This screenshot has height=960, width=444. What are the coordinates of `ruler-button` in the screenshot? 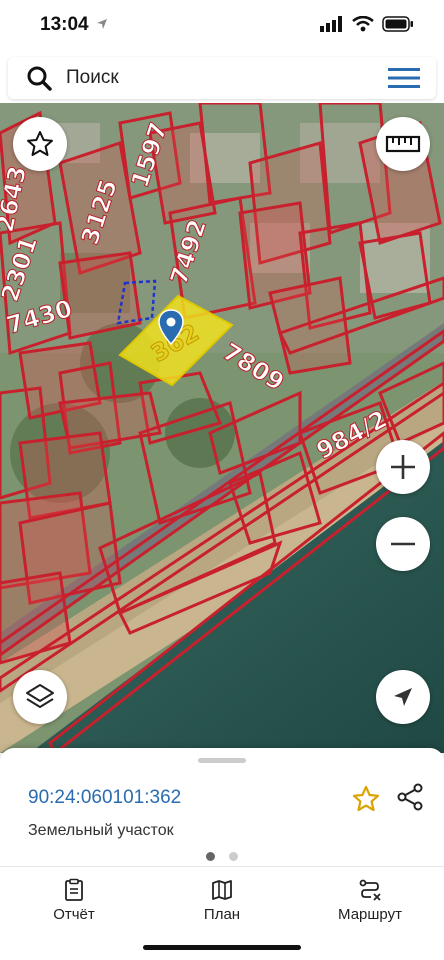 It's located at (403, 144).